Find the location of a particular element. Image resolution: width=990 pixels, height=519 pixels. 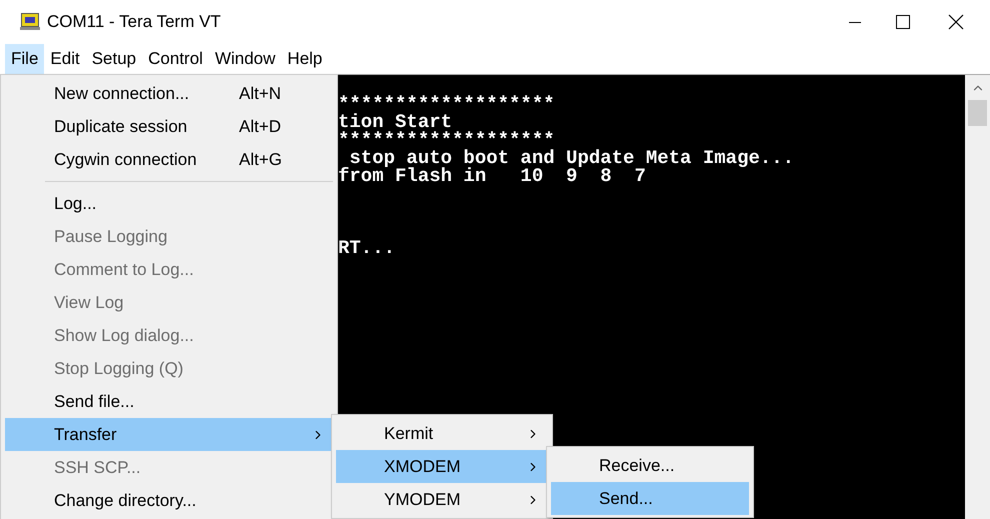

scroll-thumb is located at coordinates (977, 113).